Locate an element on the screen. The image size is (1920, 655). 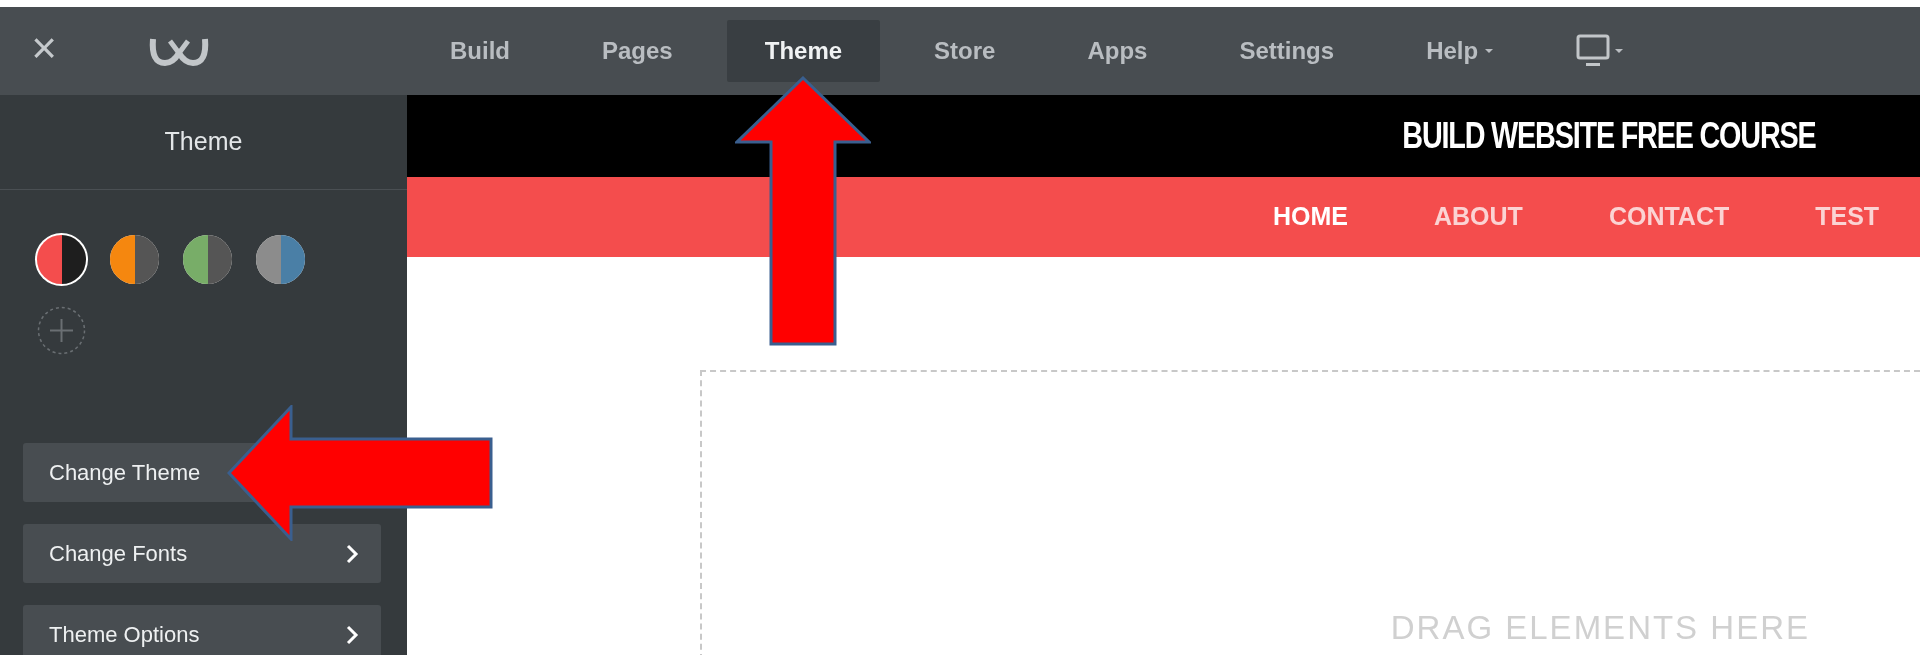
site-nav-link: HOME is located at coordinates (1310, 217).